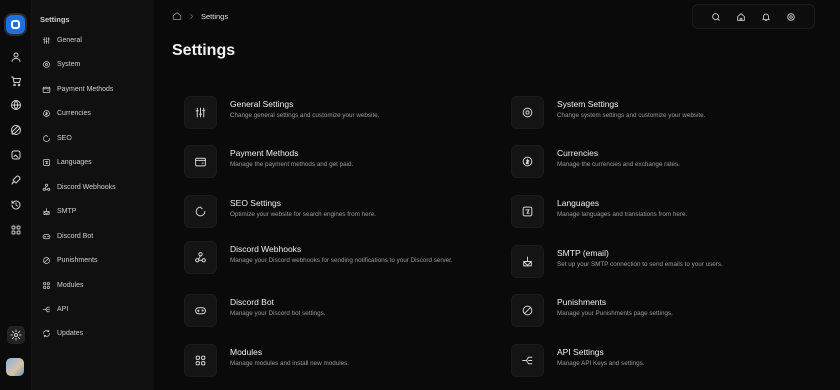  What do you see at coordinates (67, 211) in the screenshot?
I see `sidebar-item-label: SMTP` at bounding box center [67, 211].